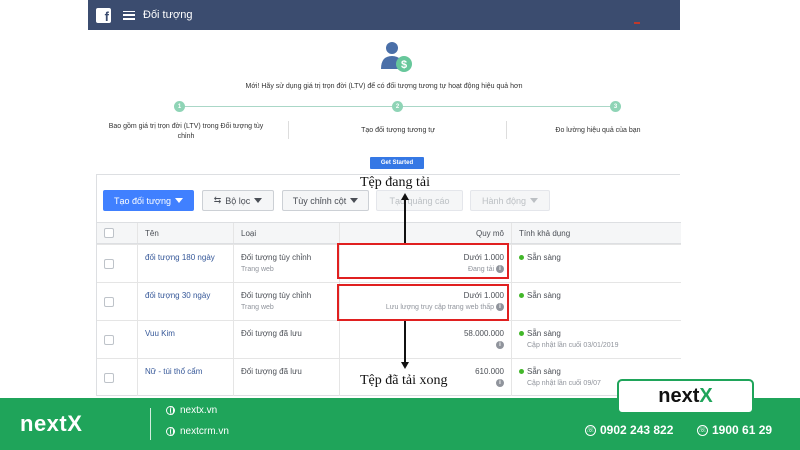  I want to click on audience-name-link: đối tượng 30 ngày, so click(185, 301).